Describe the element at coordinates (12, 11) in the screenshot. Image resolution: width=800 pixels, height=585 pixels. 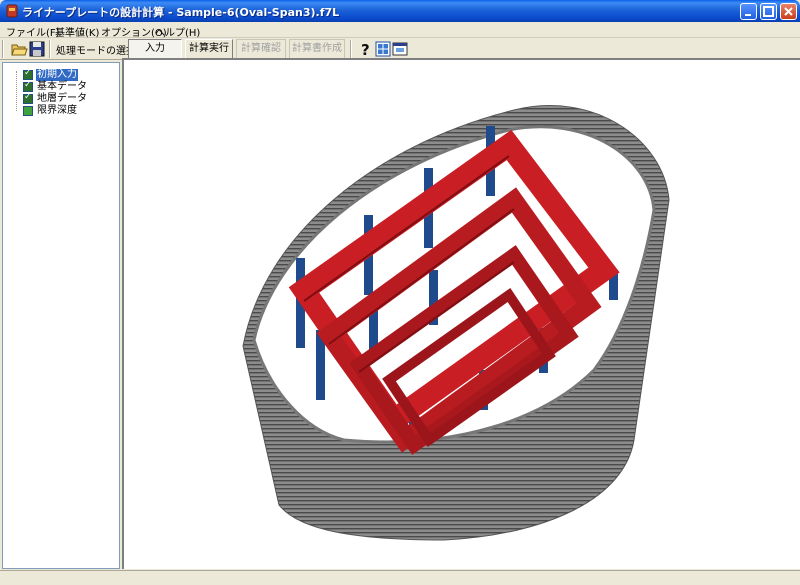
I see `app-icon` at that location.